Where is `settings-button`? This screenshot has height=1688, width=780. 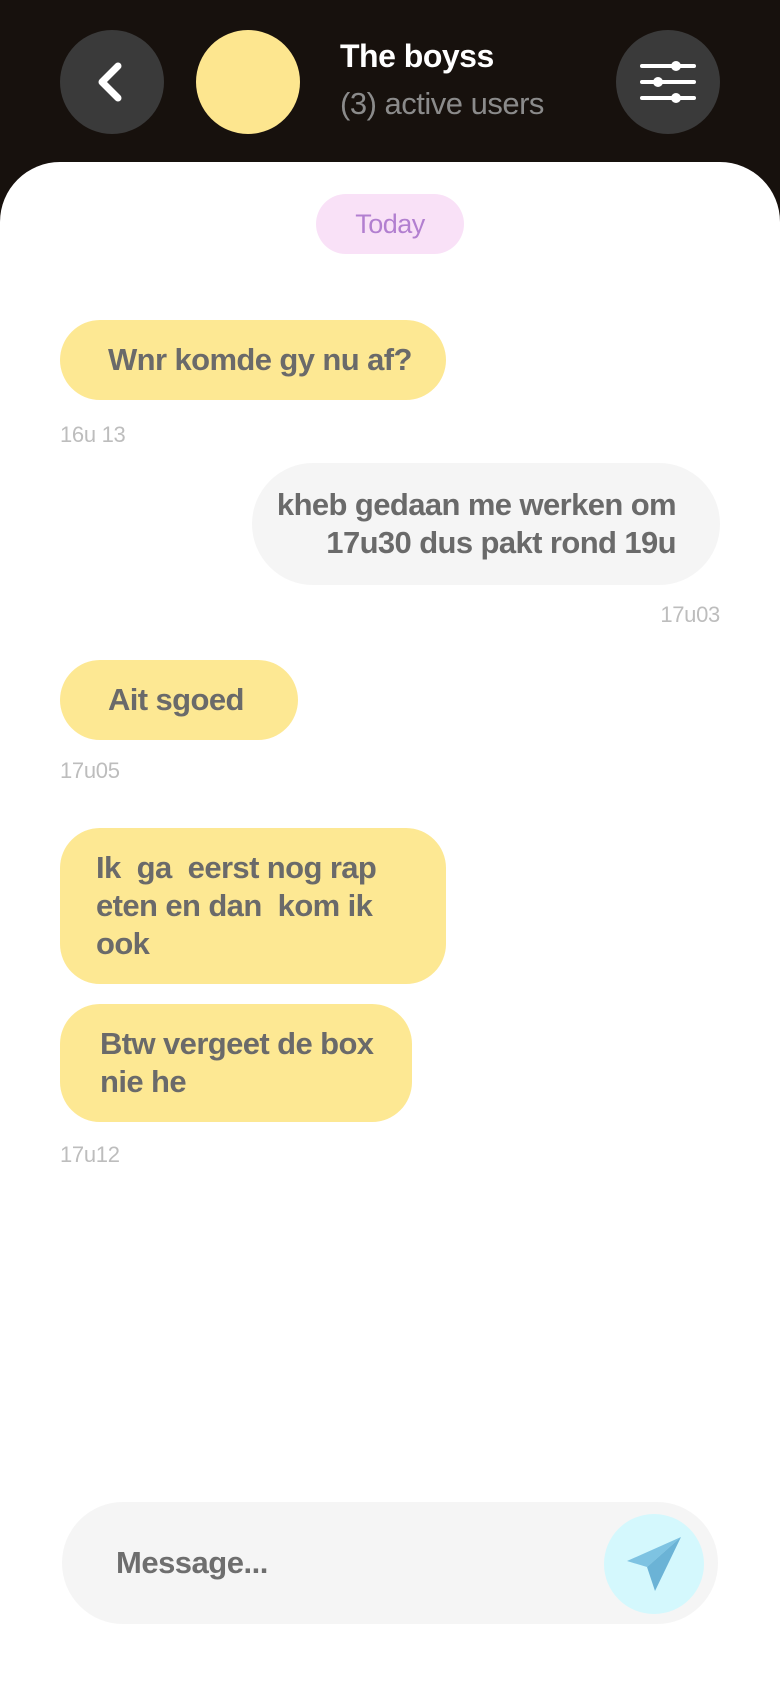
settings-button is located at coordinates (668, 82).